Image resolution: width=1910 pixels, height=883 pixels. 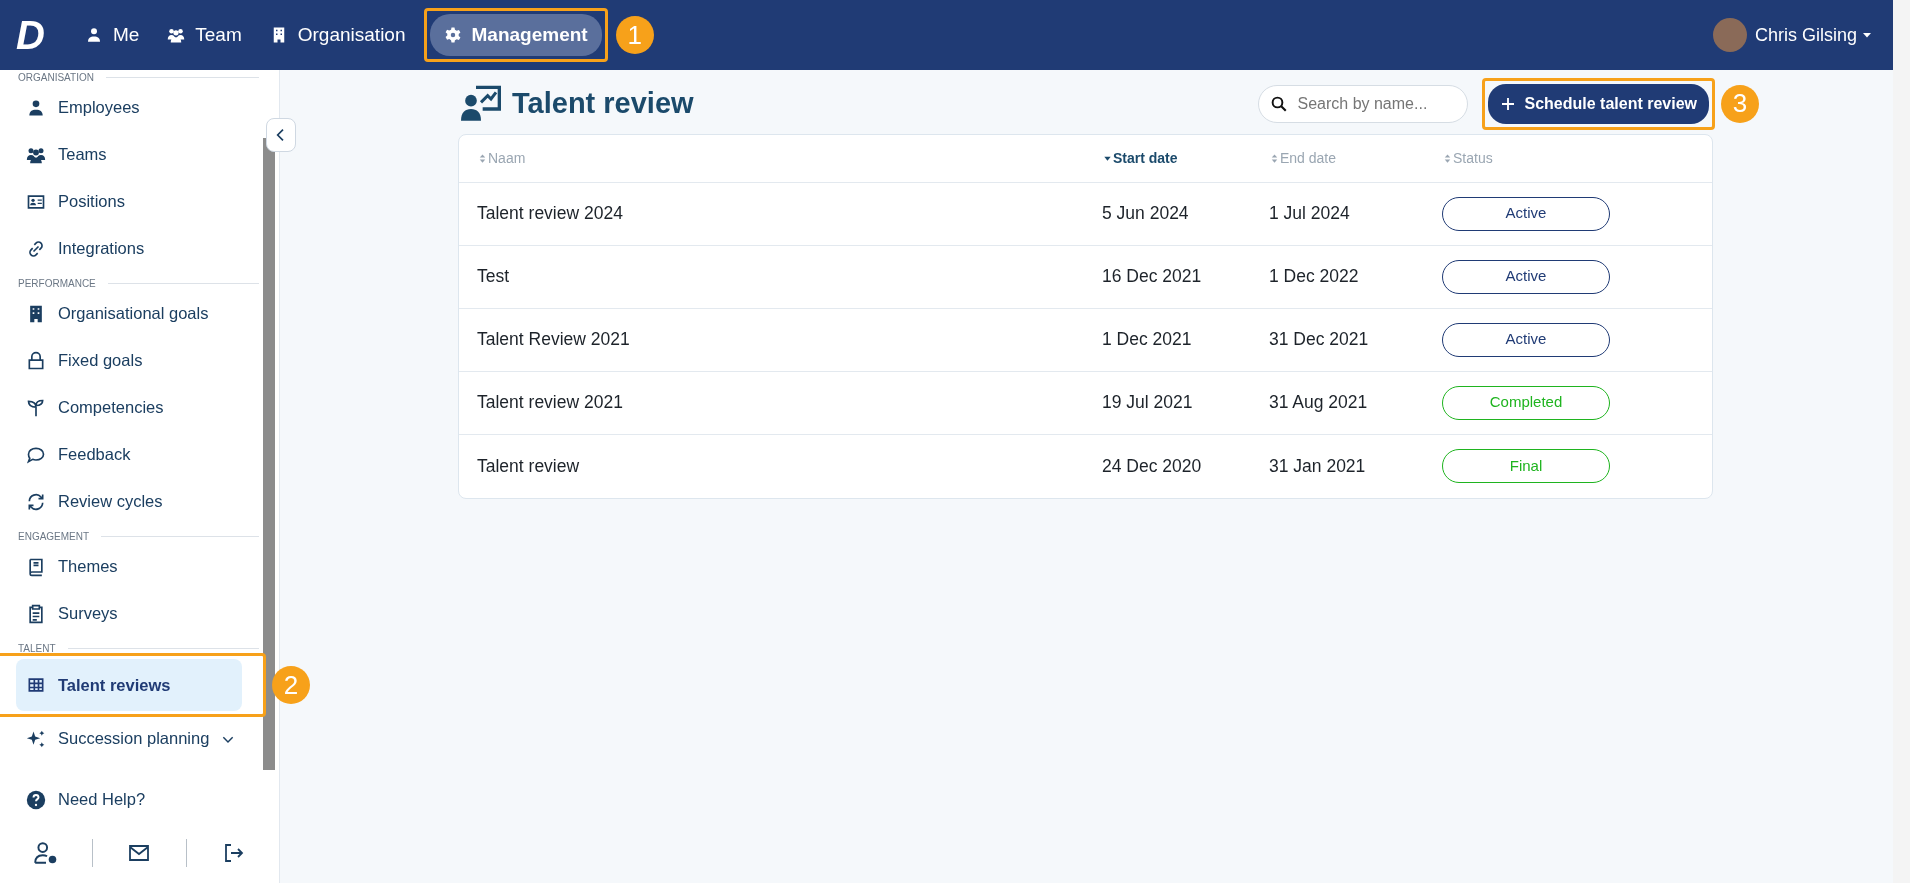 I want to click on search-icon, so click(x=1279, y=103).